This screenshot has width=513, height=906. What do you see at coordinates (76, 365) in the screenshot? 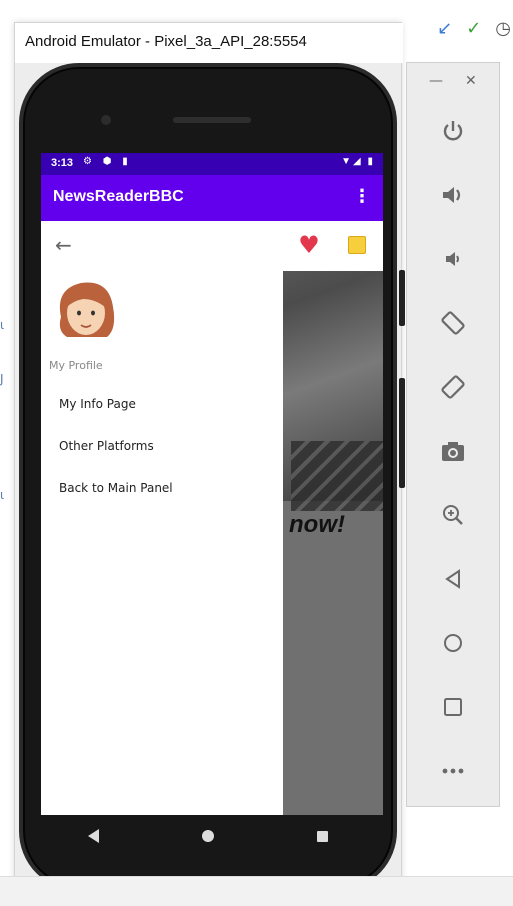
I see `profile-label: My Profile` at bounding box center [76, 365].